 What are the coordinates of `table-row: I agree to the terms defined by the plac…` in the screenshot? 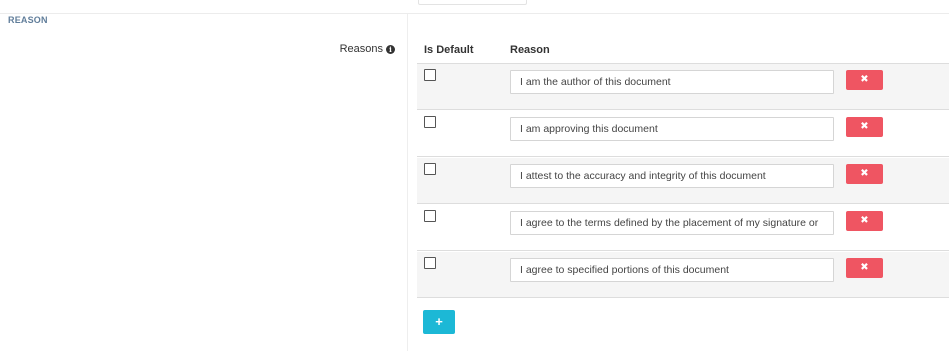 It's located at (683, 228).